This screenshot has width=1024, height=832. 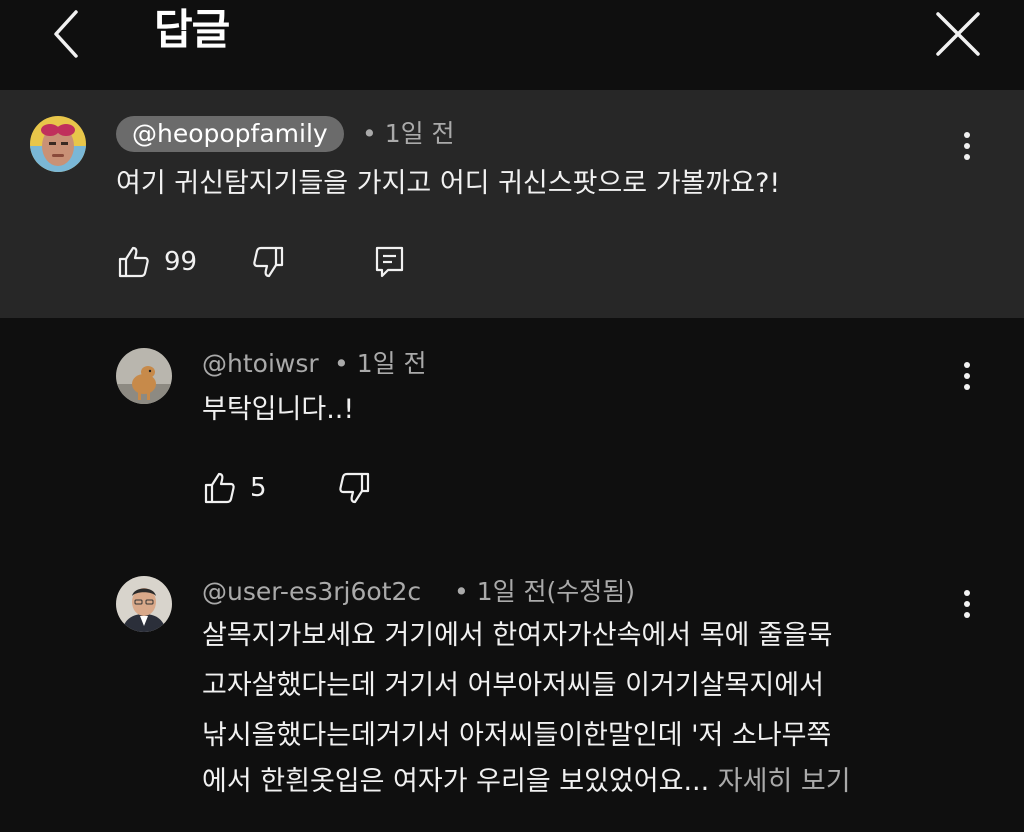 I want to click on close-icon, so click(x=958, y=34).